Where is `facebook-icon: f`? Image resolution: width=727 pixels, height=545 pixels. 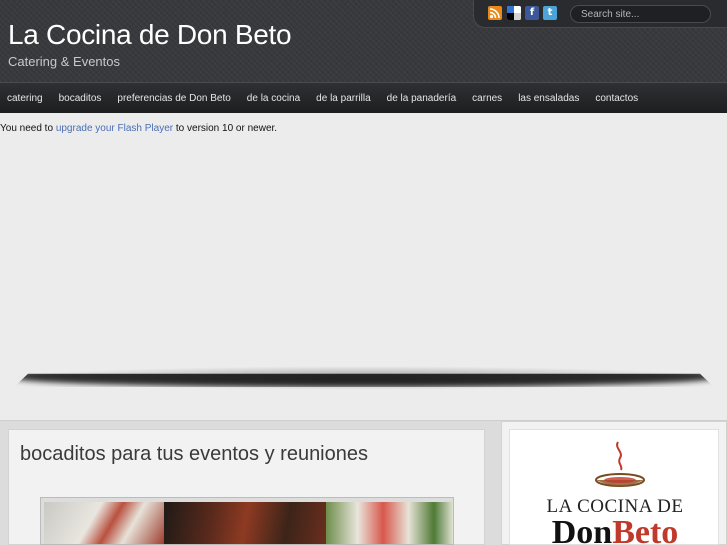 facebook-icon: f is located at coordinates (532, 13).